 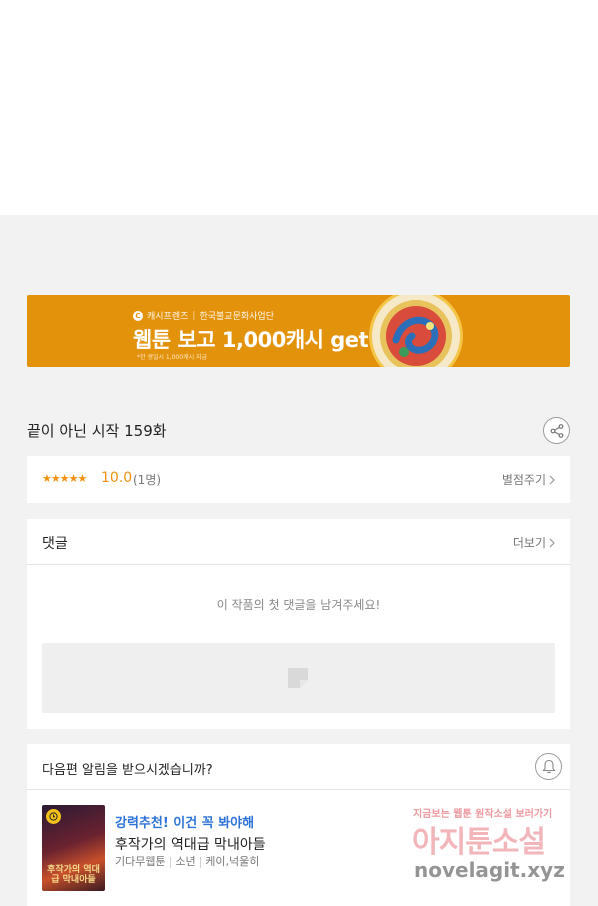 What do you see at coordinates (53, 816) in the screenshot?
I see `clock-icon` at bounding box center [53, 816].